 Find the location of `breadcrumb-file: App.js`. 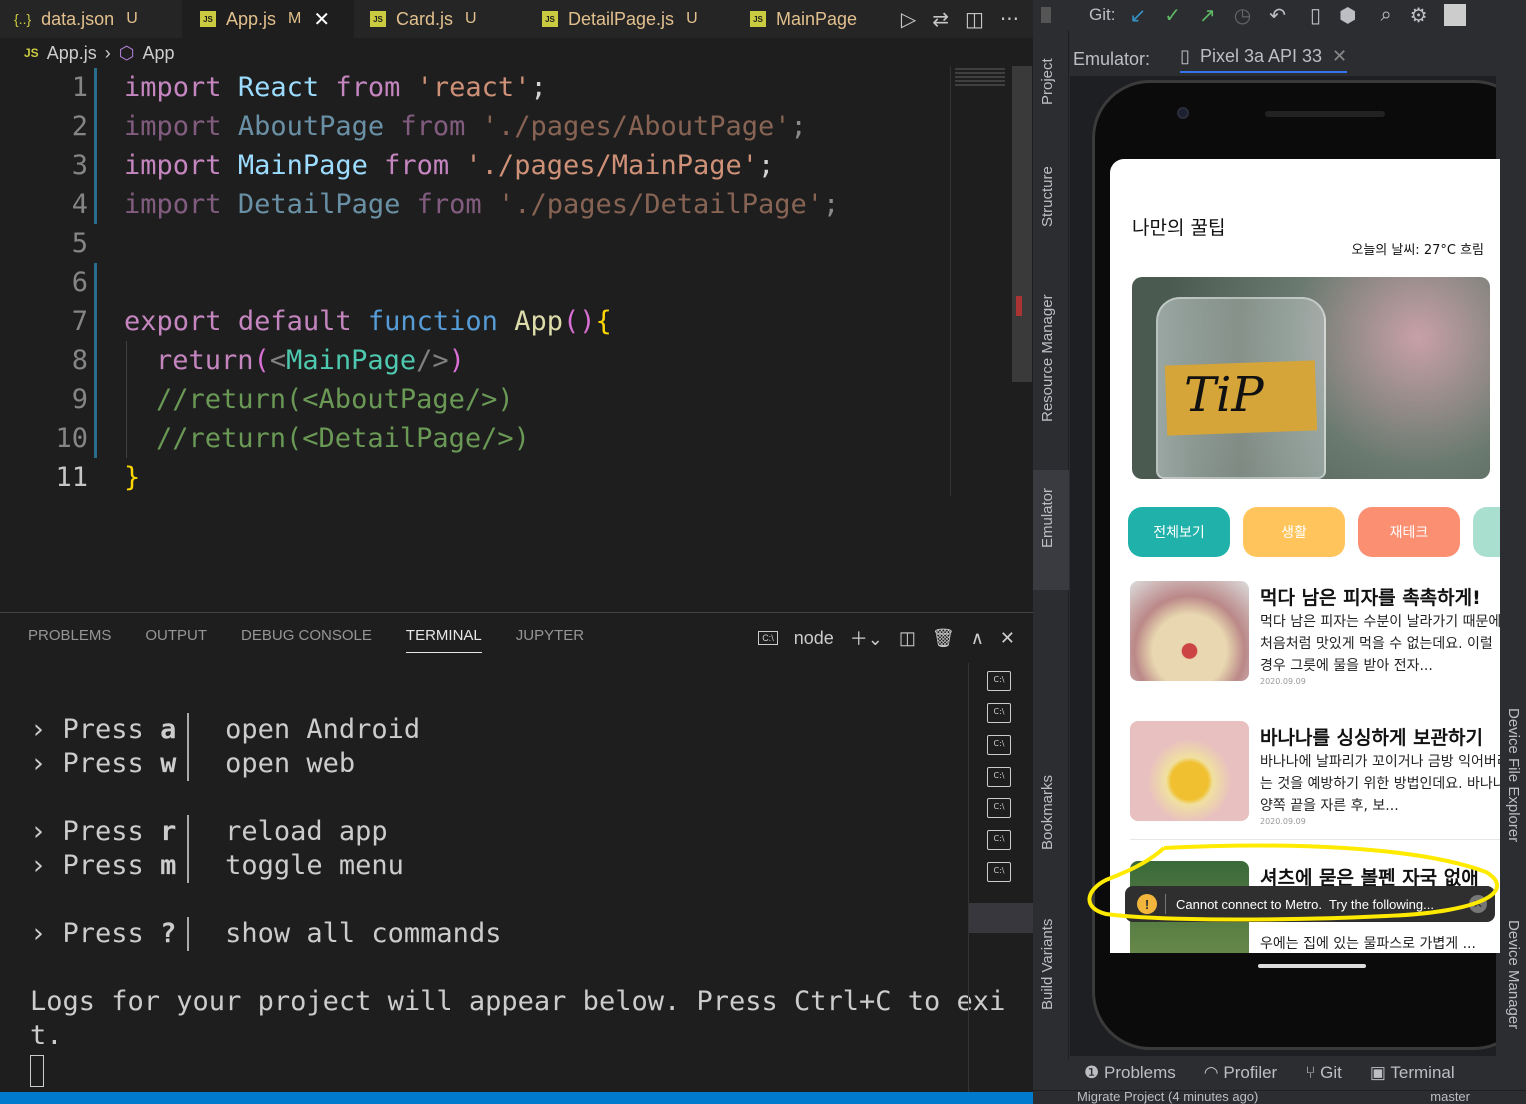

breadcrumb-file: App.js is located at coordinates (72, 53).